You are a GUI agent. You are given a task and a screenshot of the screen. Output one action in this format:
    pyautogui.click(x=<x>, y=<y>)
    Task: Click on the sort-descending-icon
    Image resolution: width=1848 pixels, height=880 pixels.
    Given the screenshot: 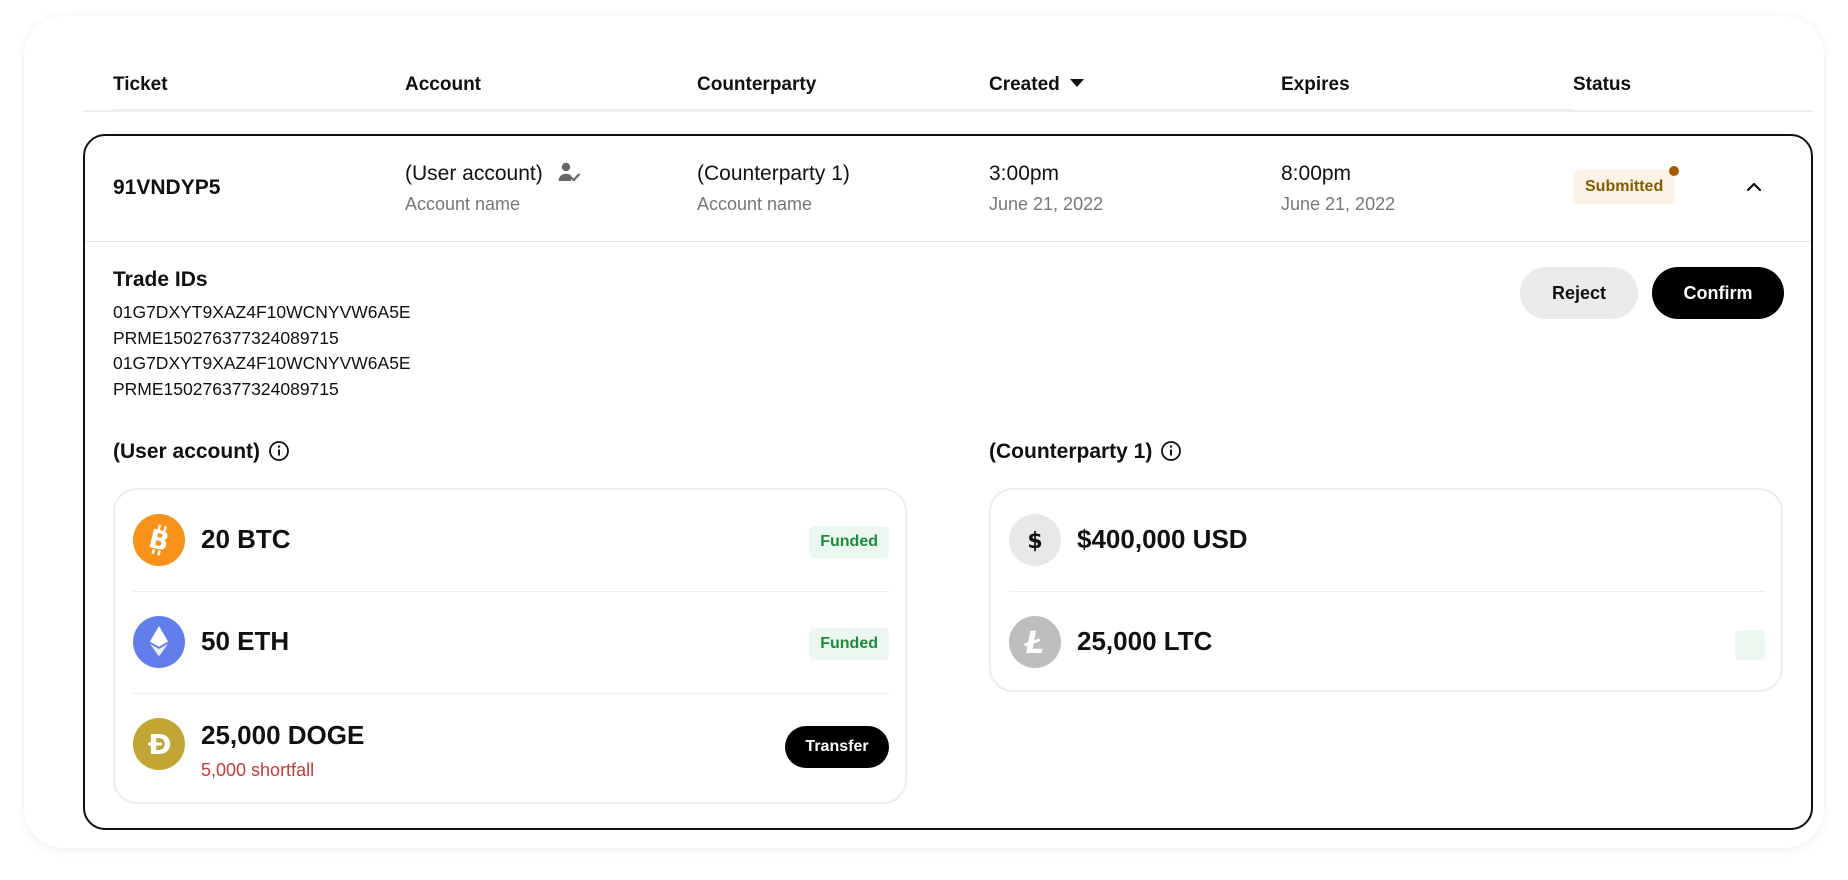 What is the action you would take?
    pyautogui.click(x=1076, y=83)
    